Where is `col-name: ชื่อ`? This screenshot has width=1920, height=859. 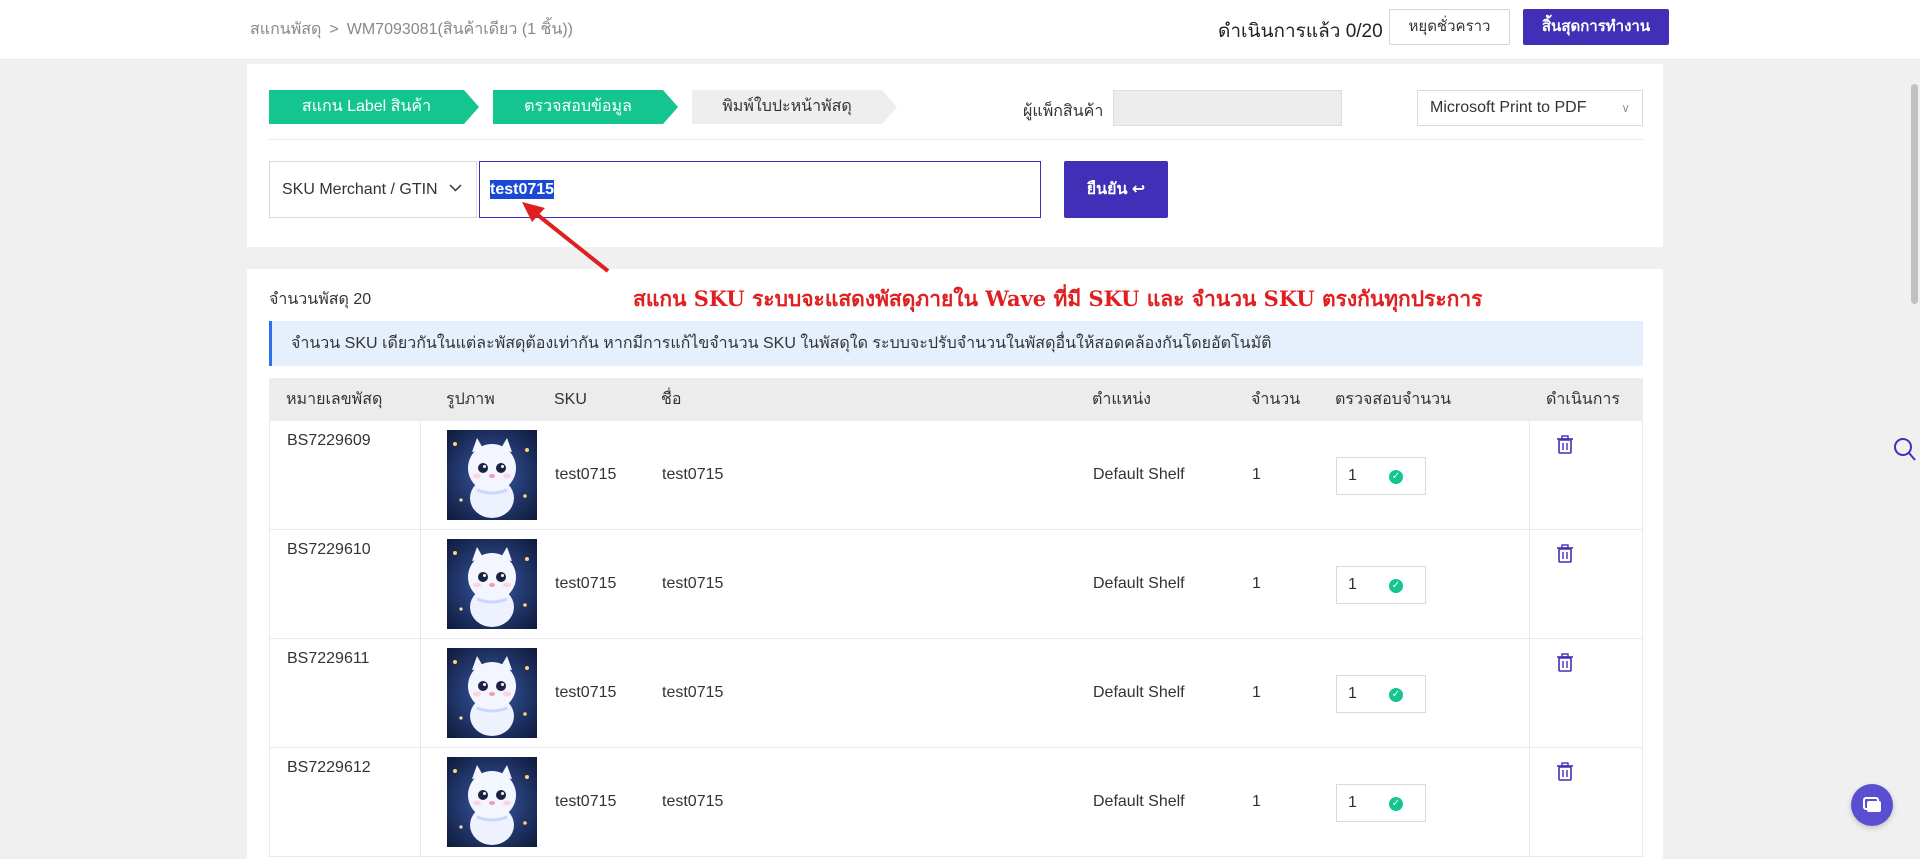 col-name: ชื่อ is located at coordinates (671, 399).